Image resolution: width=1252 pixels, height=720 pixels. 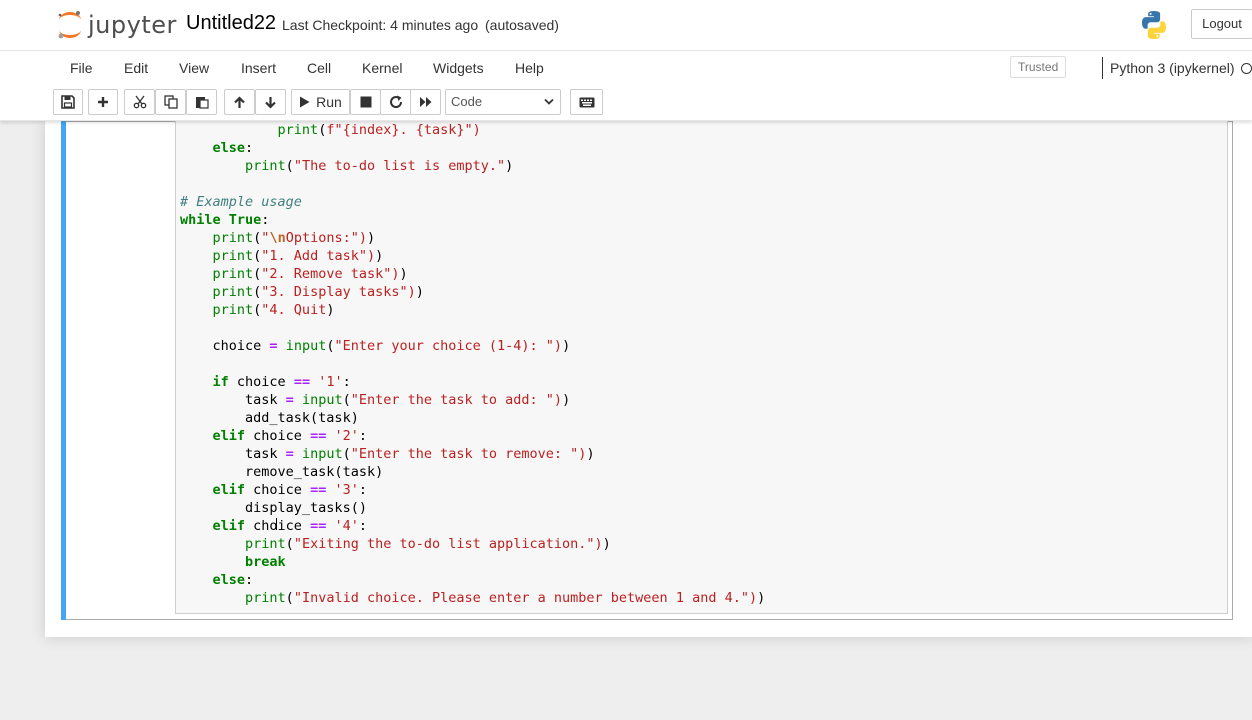 I want to click on kernel-divider, so click(x=1102, y=68).